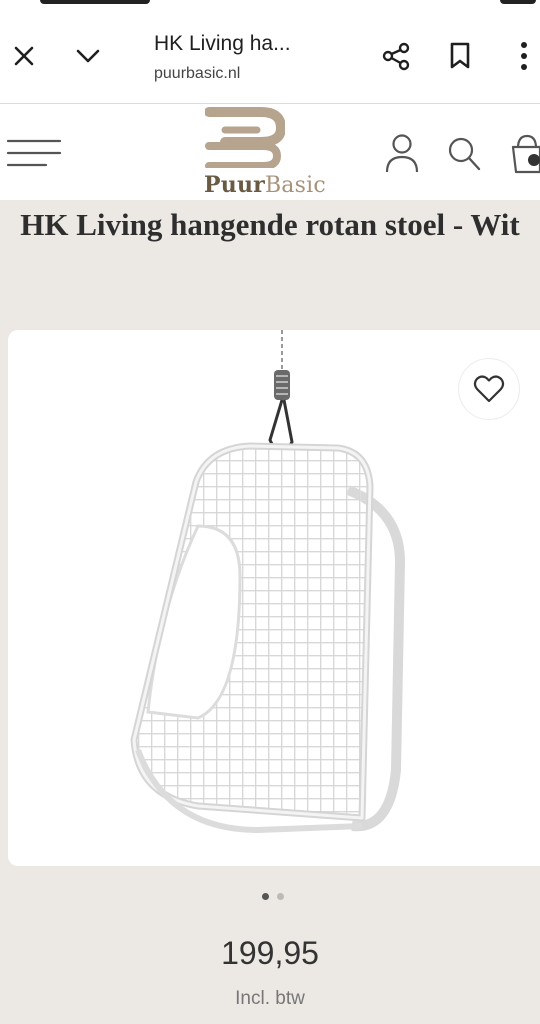 The height and width of the screenshot is (1024, 540). I want to click on search-icon, so click(464, 154).